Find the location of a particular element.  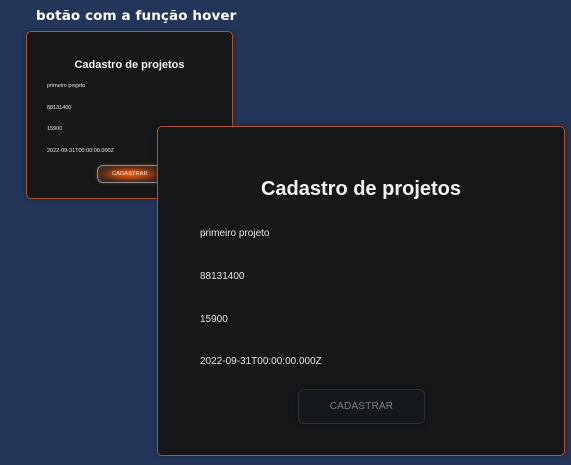

caption-title: botão com a função hover is located at coordinates (136, 16).